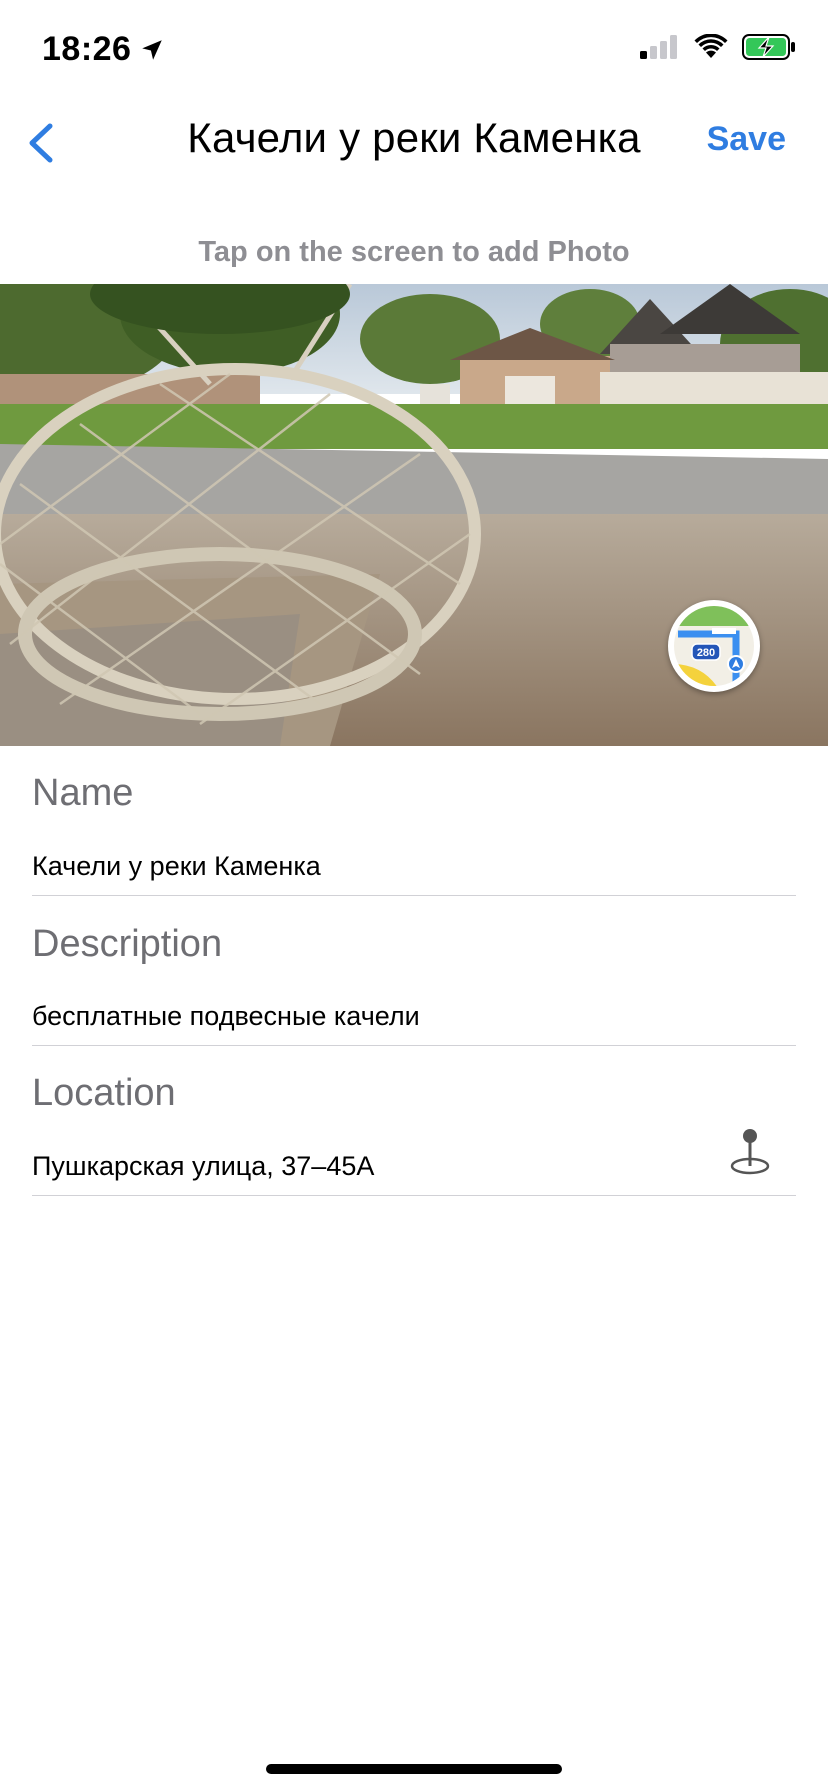 Image resolution: width=828 pixels, height=1792 pixels. I want to click on battery-charging-icon, so click(768, 47).